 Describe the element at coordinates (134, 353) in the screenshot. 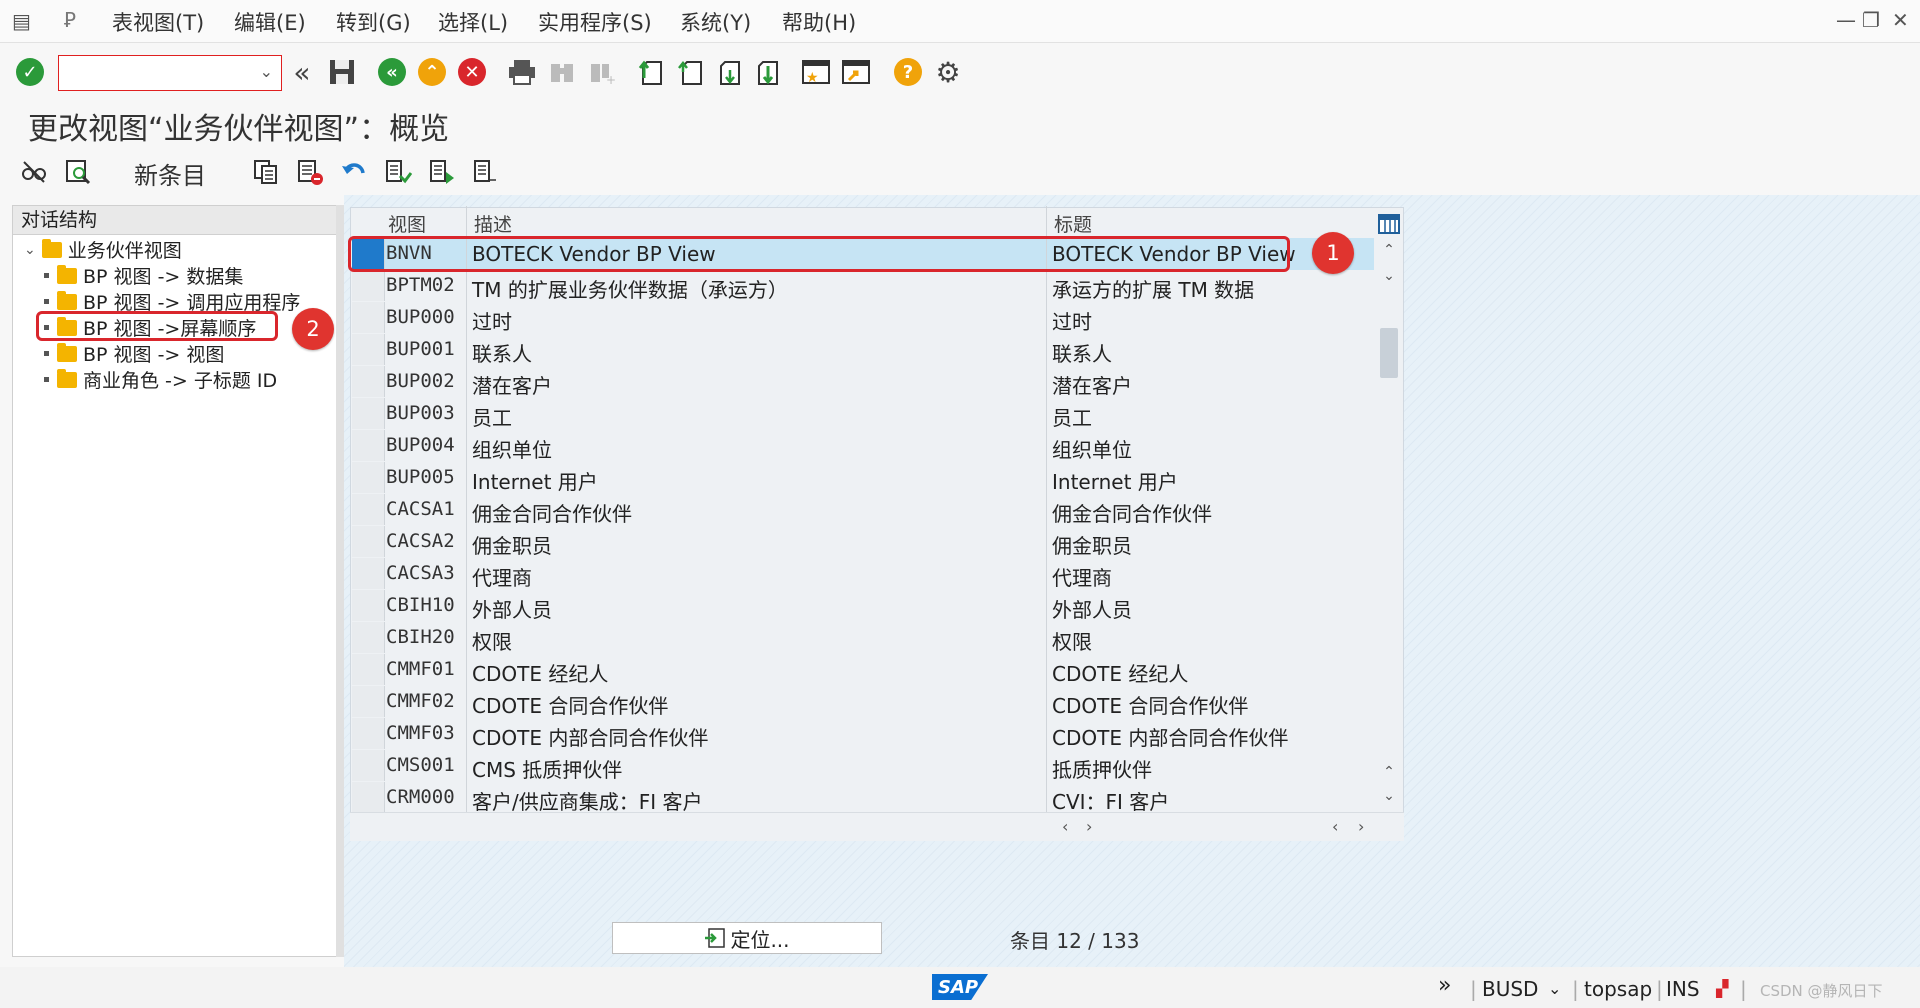

I see `tree-item-views: BP 视图 -> 视图` at that location.